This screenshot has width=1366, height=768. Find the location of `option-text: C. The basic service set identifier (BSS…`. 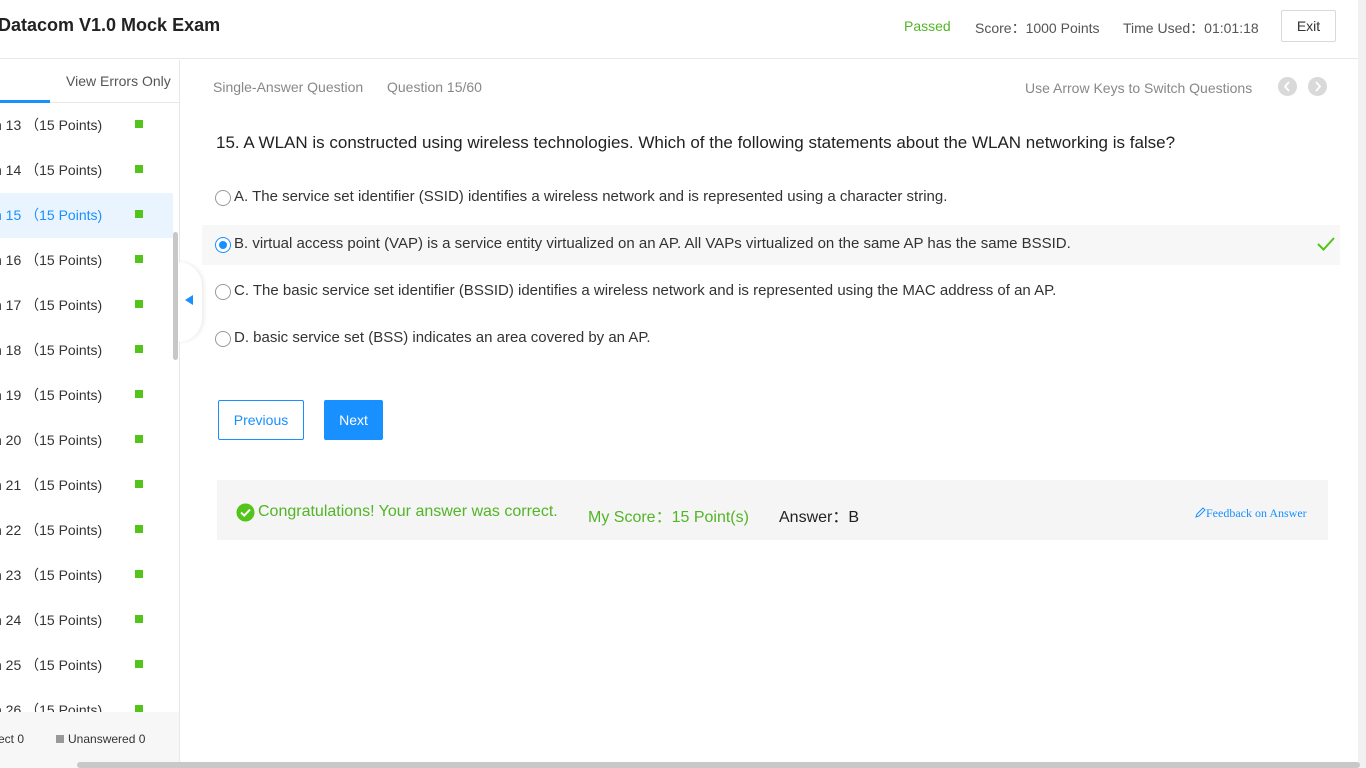

option-text: C. The basic service set identifier (BSS… is located at coordinates (645, 290).